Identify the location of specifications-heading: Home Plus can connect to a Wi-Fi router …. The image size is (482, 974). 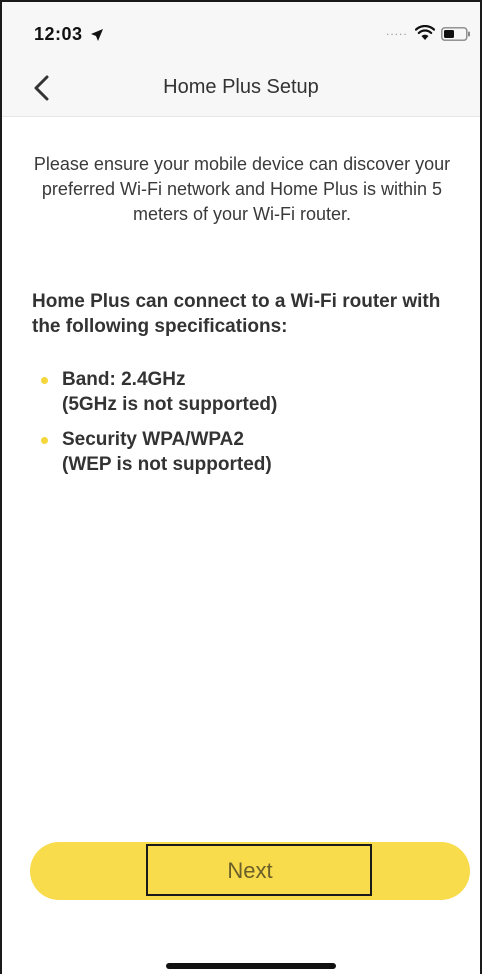
(236, 314).